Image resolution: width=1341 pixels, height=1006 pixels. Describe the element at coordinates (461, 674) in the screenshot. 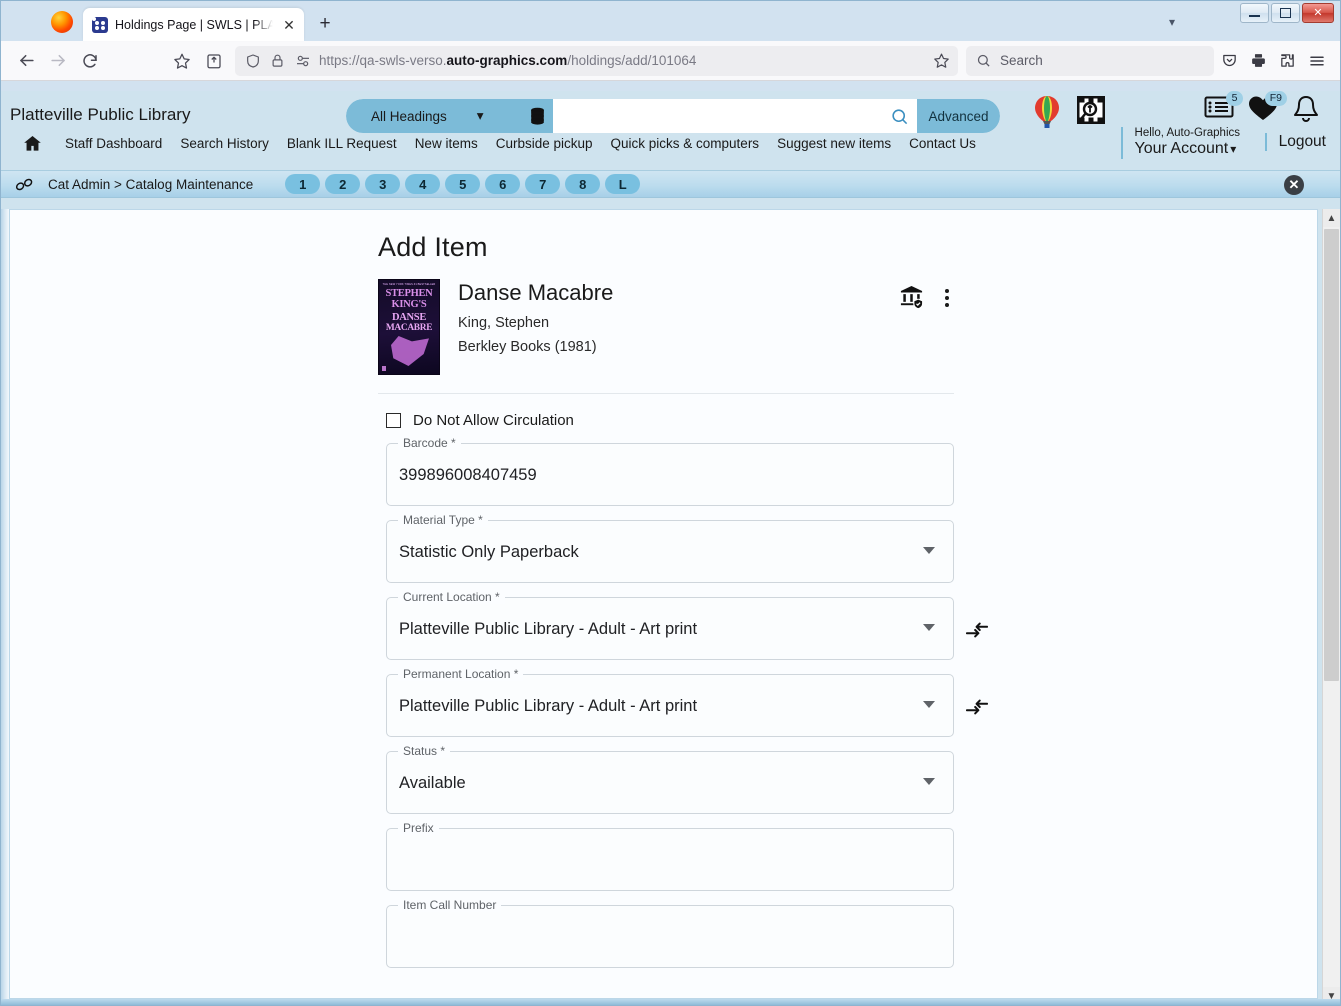

I see `field-label: Permanent Location *` at that location.